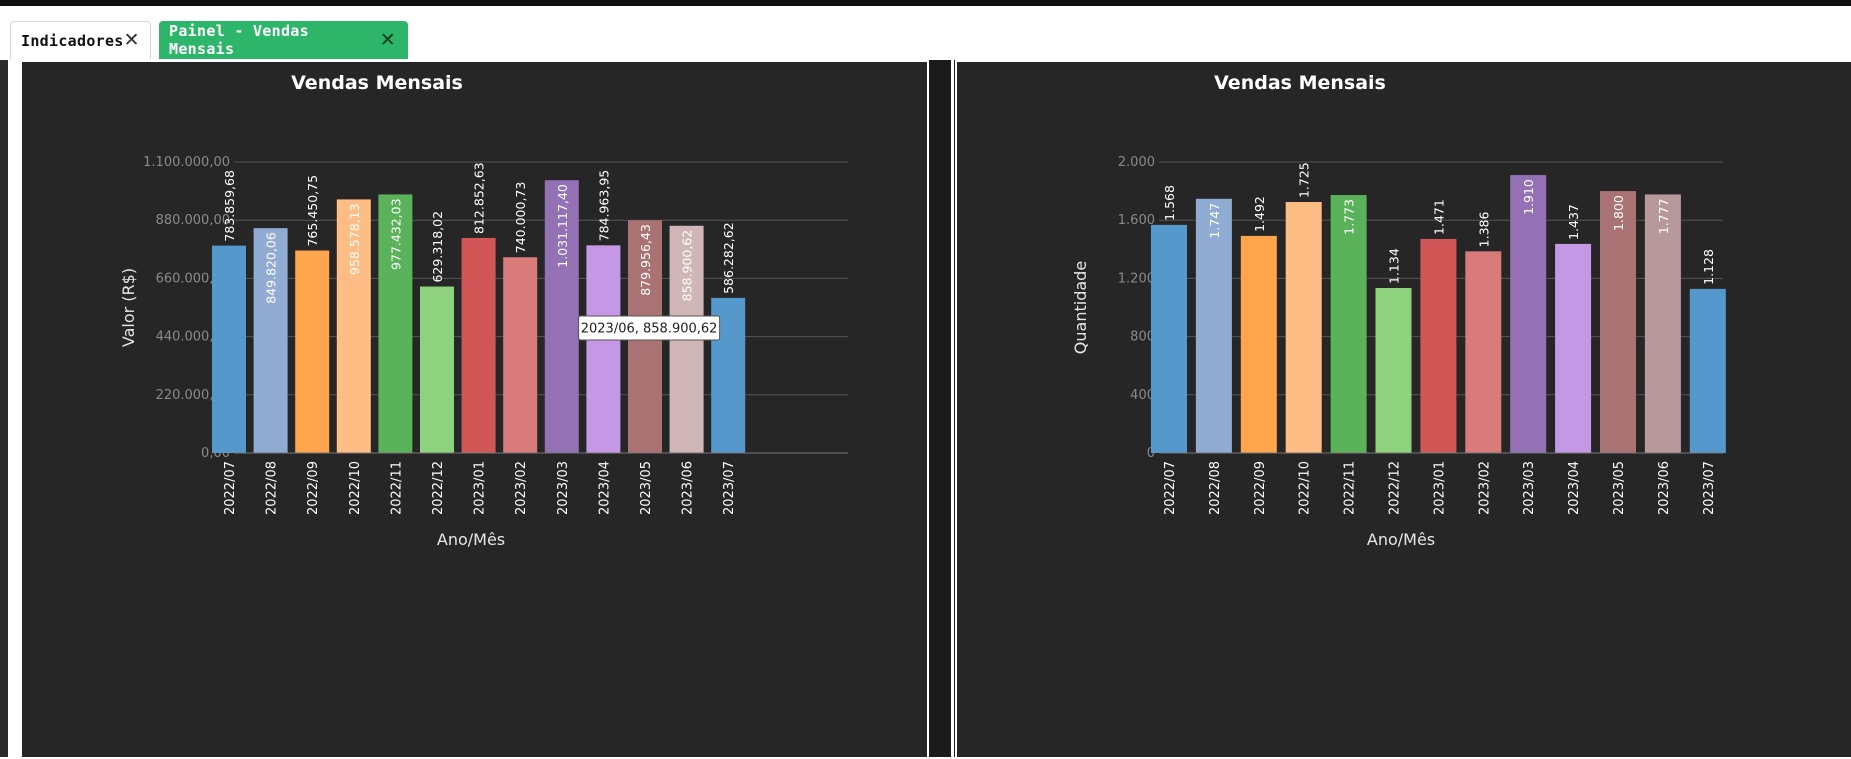 This screenshot has height=759, width=1851. Describe the element at coordinates (312, 211) in the screenshot. I see `data-label: 765.450,75` at that location.